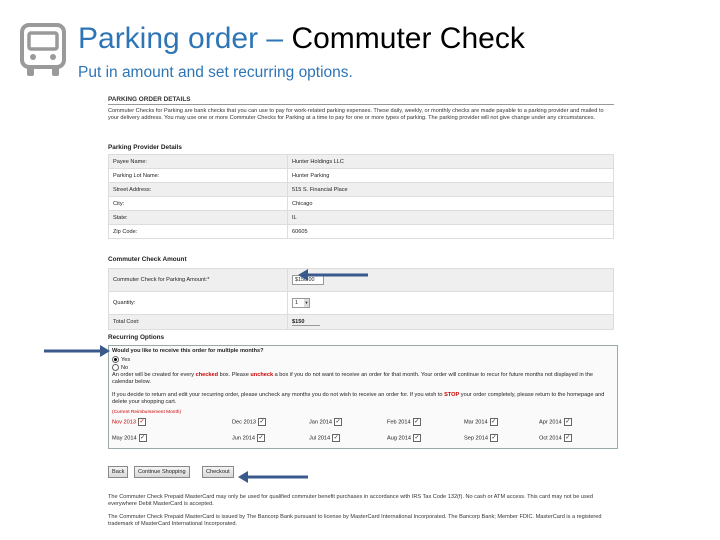  What do you see at coordinates (147, 259) in the screenshot?
I see `amount-header: Commuter Check Amount` at bounding box center [147, 259].